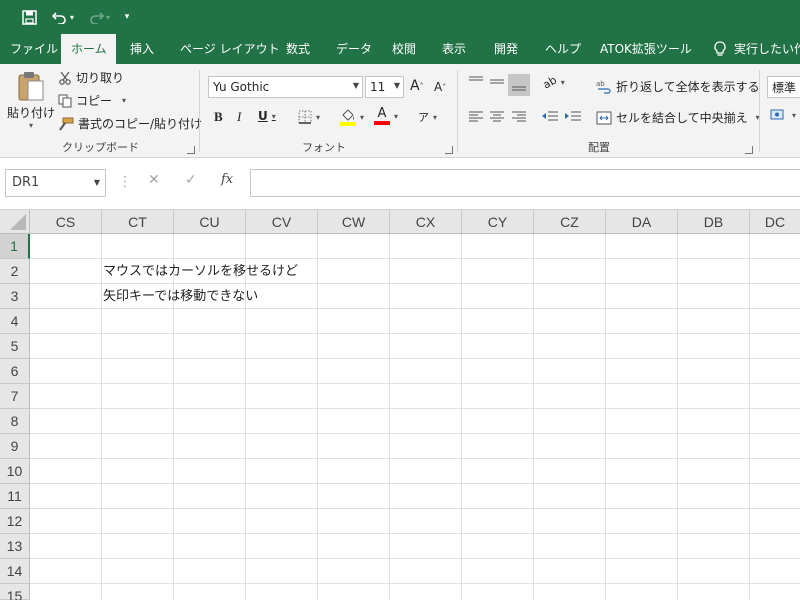 Image resolution: width=800 pixels, height=600 pixels. I want to click on orientation-icon: ab, so click(550, 82).